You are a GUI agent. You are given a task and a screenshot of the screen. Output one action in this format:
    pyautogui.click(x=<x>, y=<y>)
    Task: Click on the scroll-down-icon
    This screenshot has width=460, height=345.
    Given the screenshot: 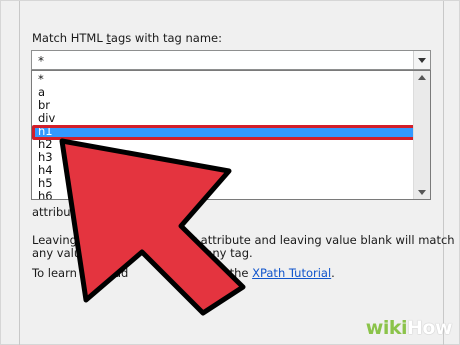 What is the action you would take?
    pyautogui.click(x=422, y=192)
    